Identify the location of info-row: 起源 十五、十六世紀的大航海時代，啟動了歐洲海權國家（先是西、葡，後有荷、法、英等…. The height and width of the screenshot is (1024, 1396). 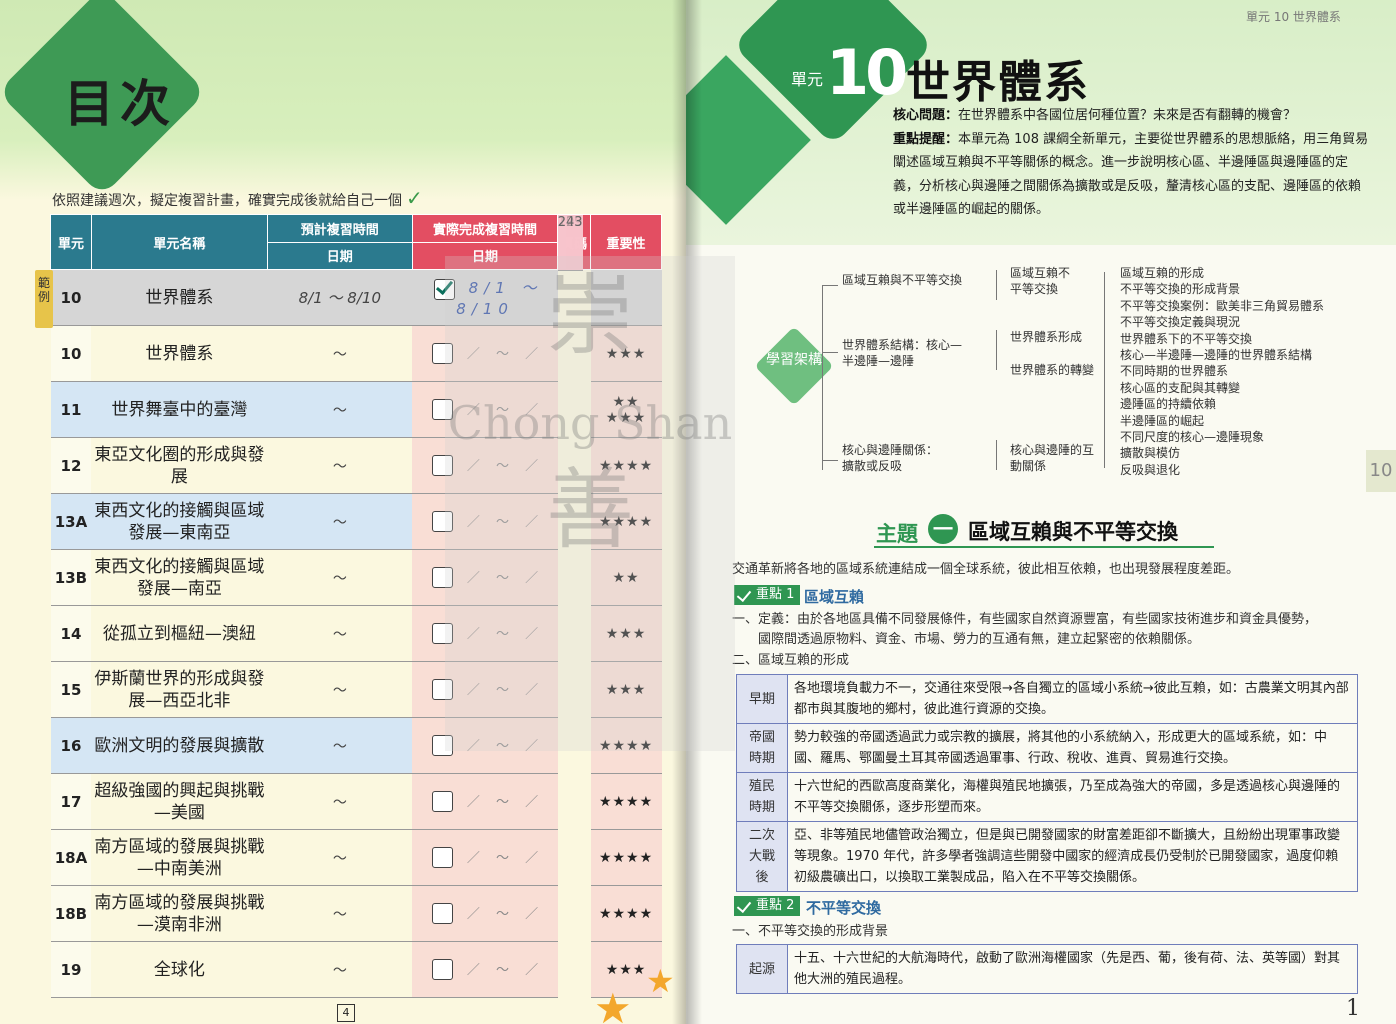
(1047, 969).